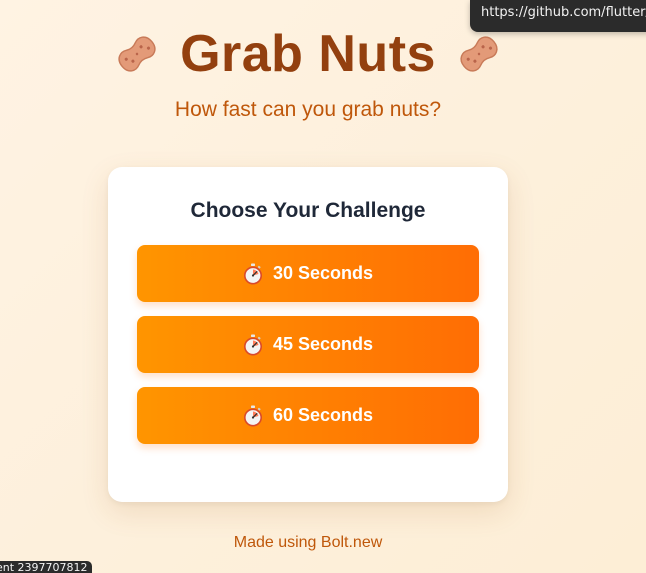  What do you see at coordinates (308, 210) in the screenshot?
I see `challenge-heading: Choose Your Challenge` at bounding box center [308, 210].